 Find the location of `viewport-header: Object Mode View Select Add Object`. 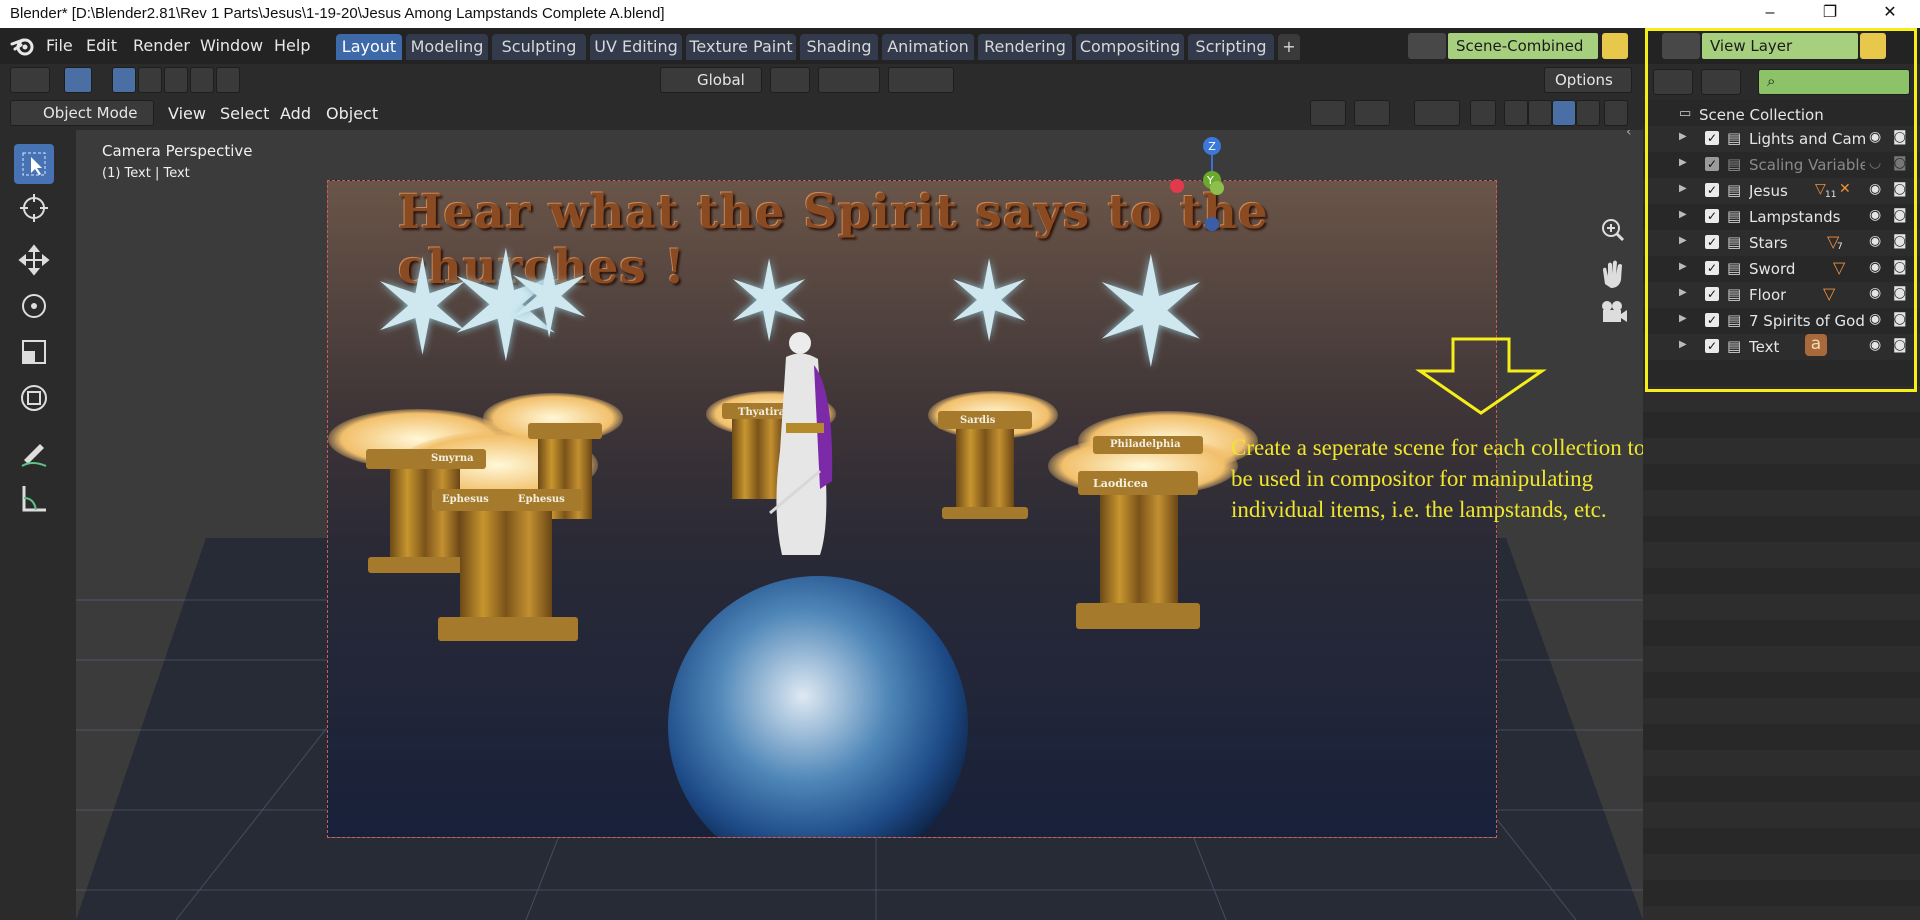

viewport-header: Object Mode View Select Add Object is located at coordinates (821, 113).